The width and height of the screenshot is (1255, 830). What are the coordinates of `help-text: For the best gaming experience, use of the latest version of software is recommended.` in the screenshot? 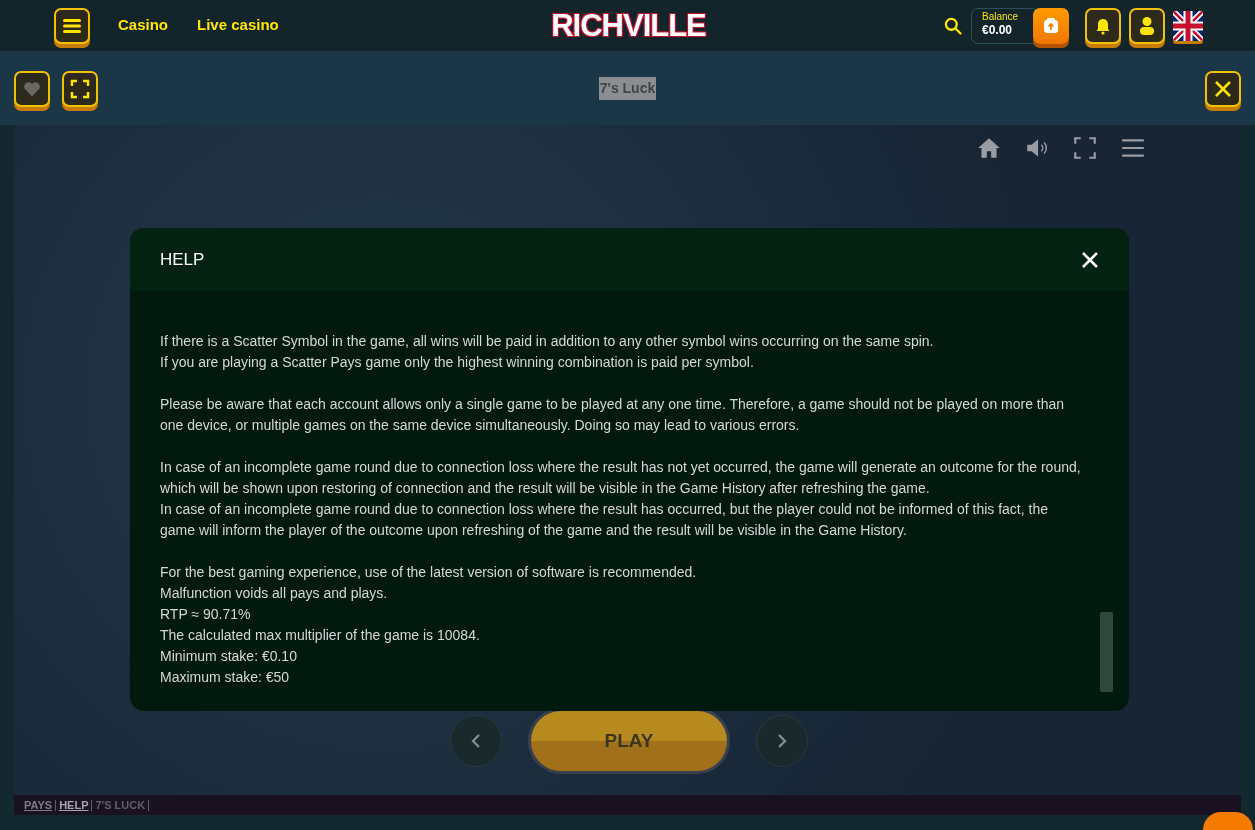 It's located at (429, 572).